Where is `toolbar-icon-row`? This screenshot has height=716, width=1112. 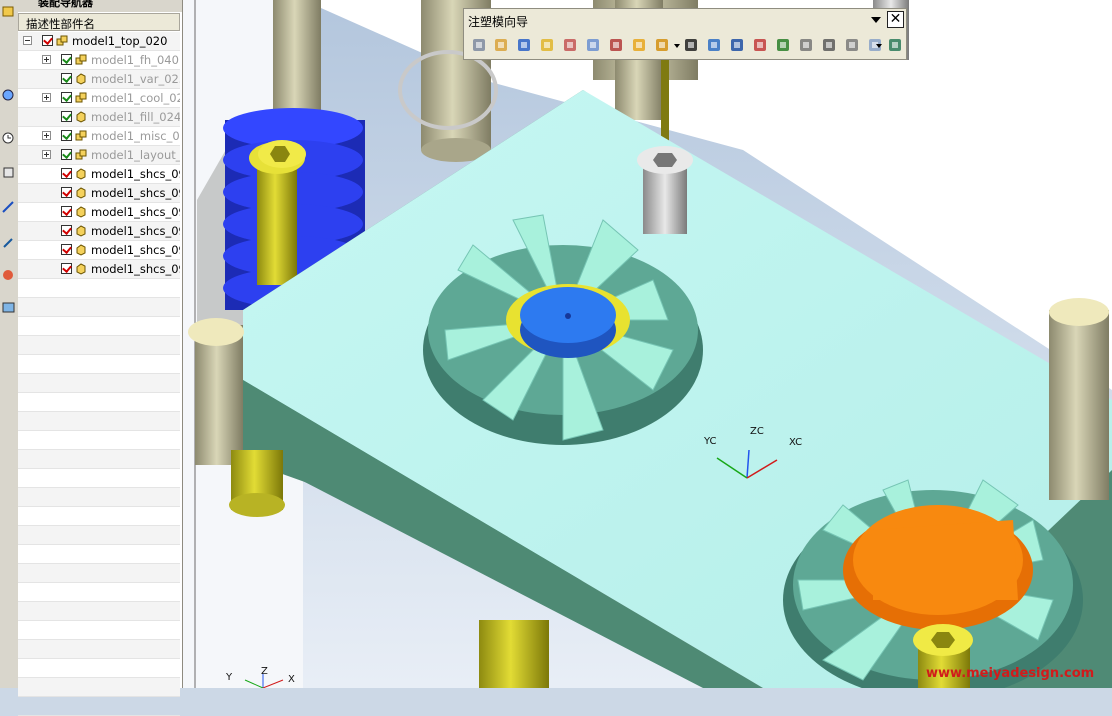
toolbar-icon-row is located at coordinates (686, 45).